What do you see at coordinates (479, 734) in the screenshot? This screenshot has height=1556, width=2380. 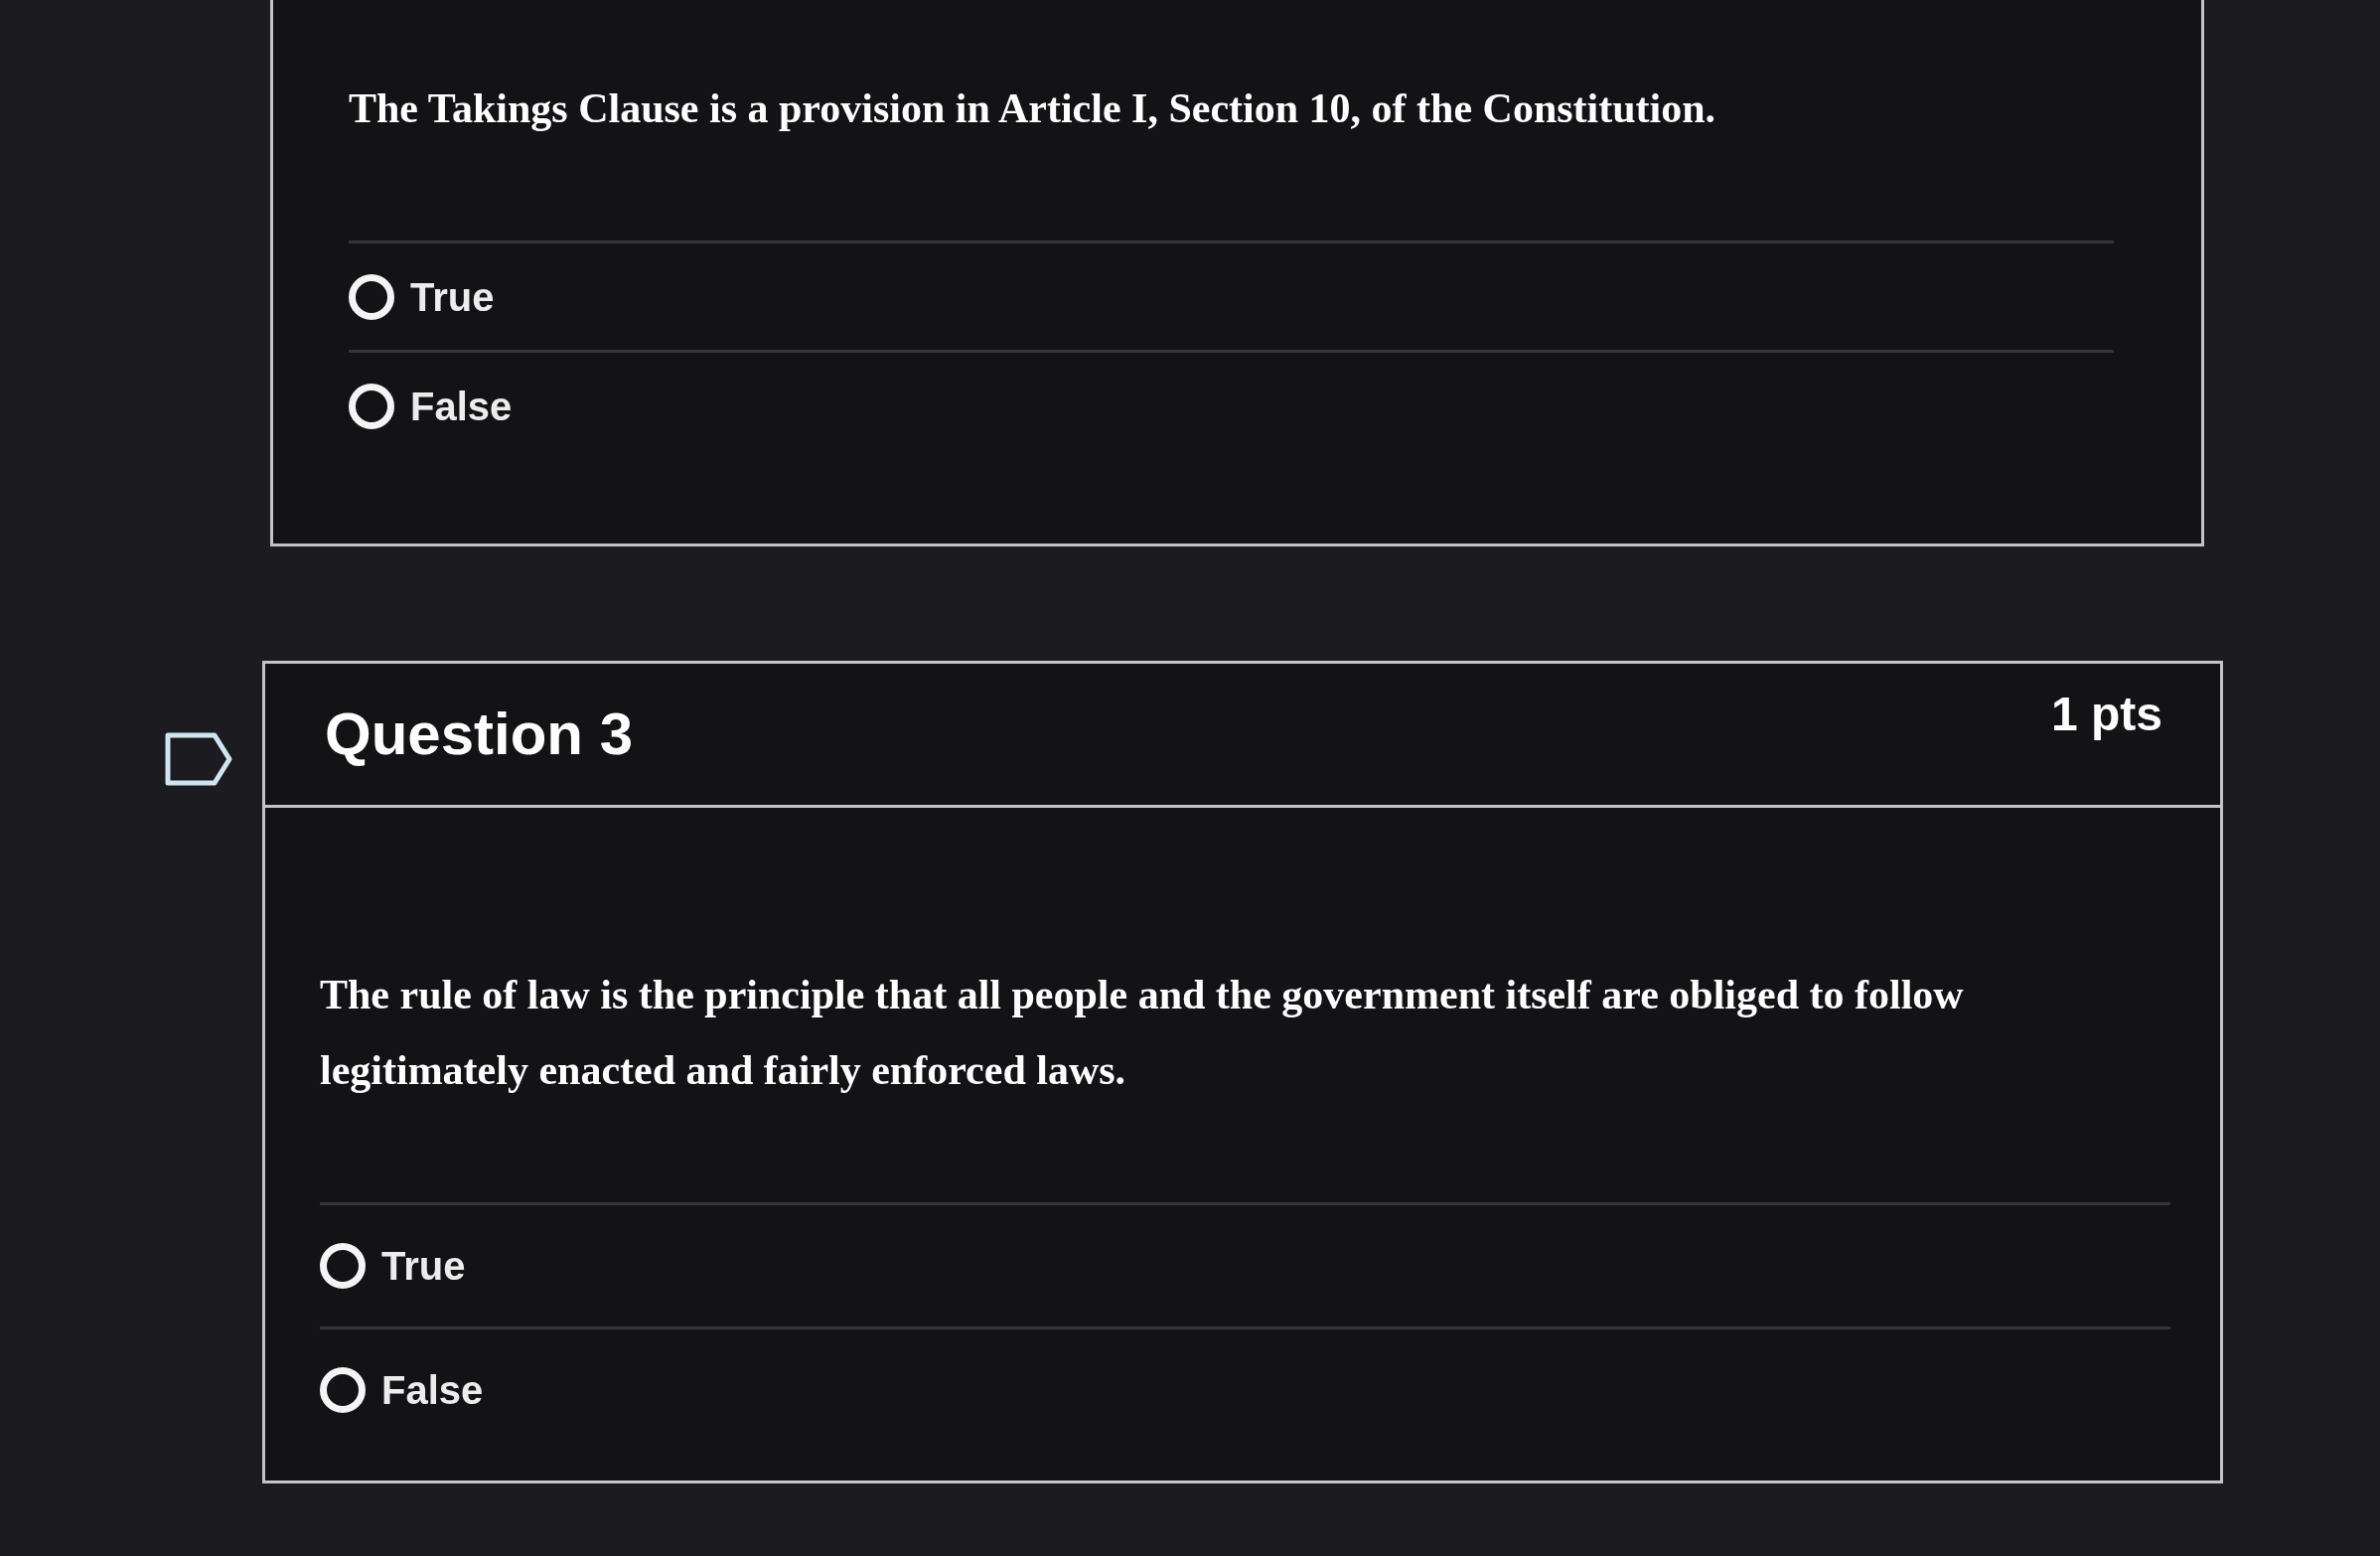 I see `question-title: Question 3` at bounding box center [479, 734].